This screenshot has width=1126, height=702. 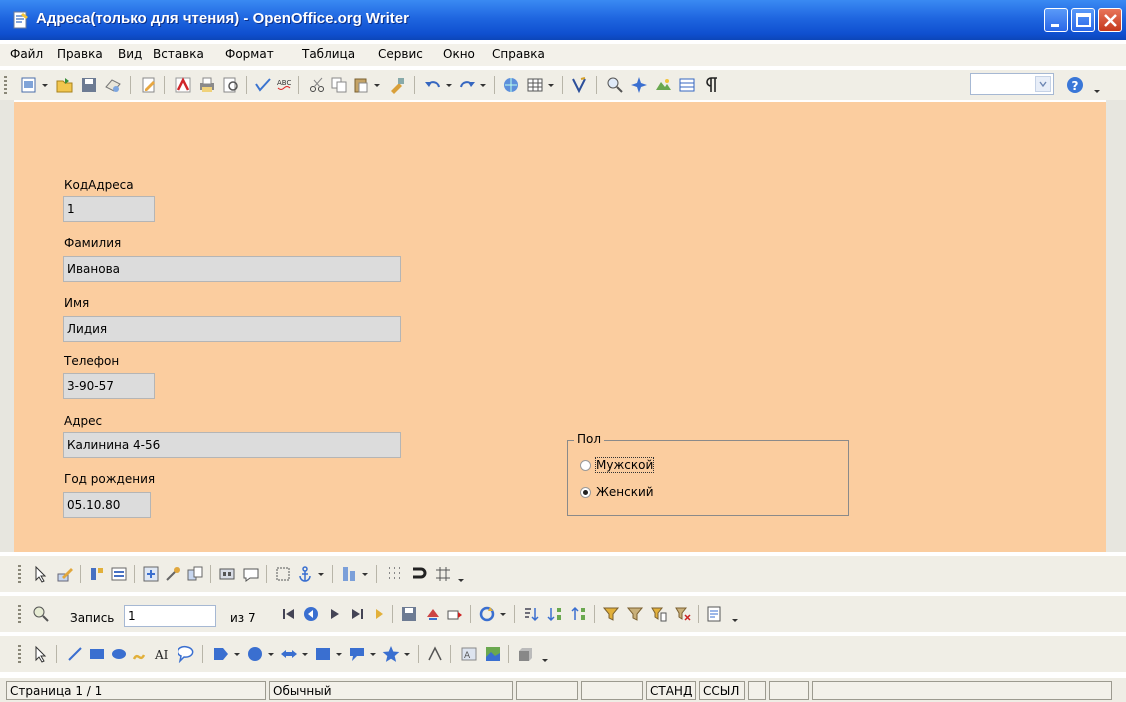 I want to click on email-icon, so click(x=113, y=85).